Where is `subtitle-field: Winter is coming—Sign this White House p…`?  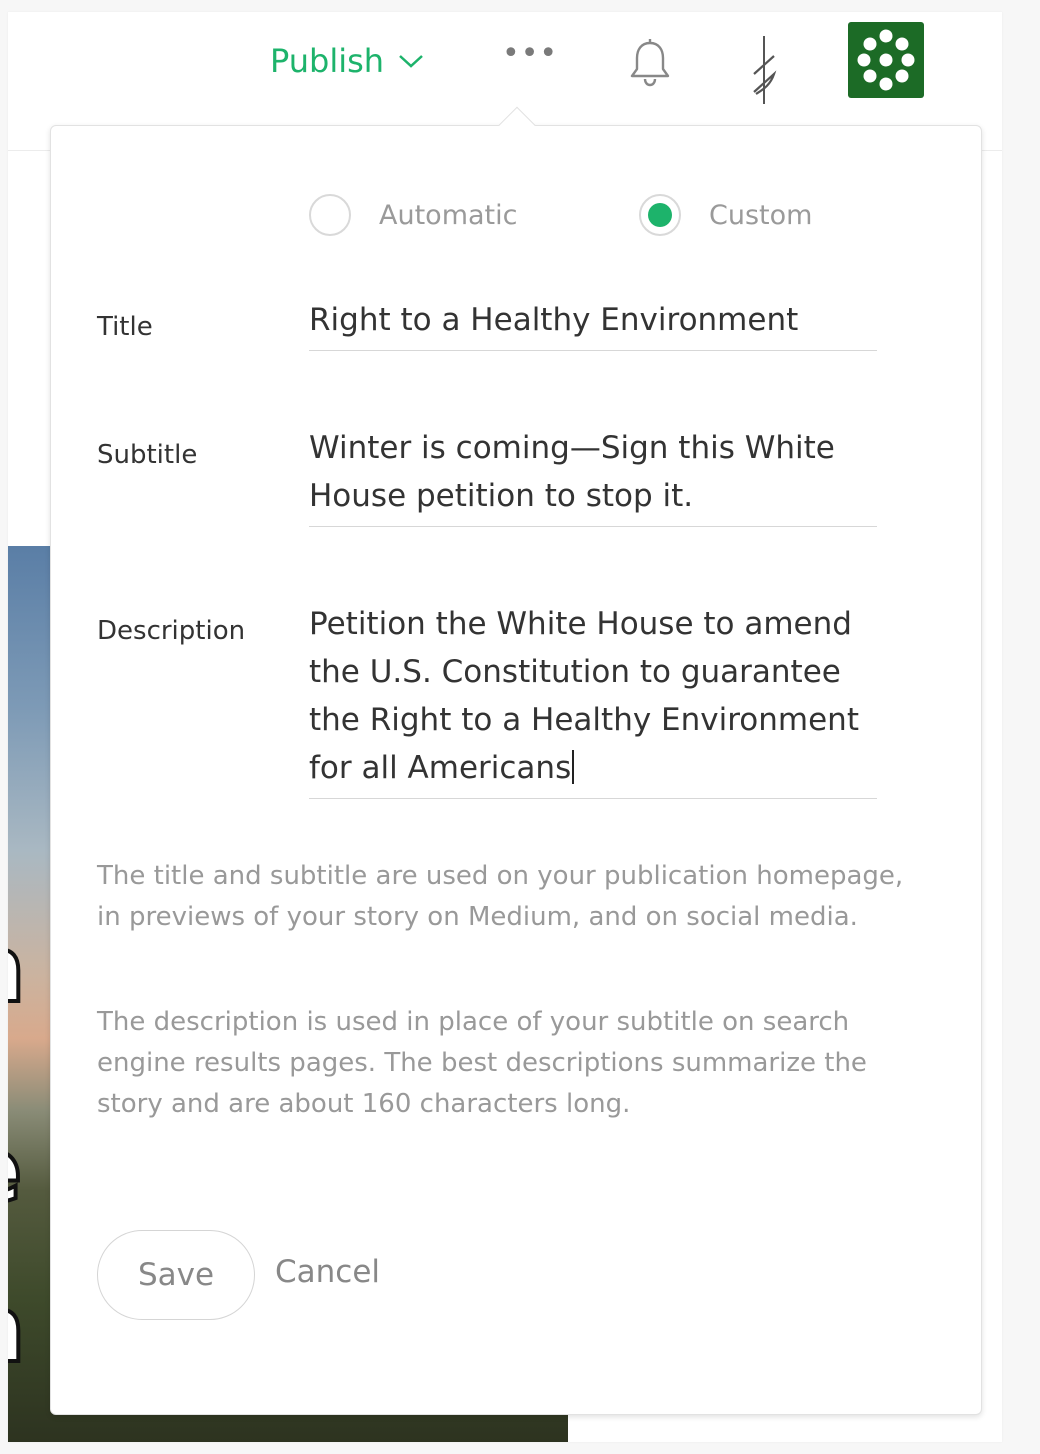
subtitle-field: Winter is coming—Sign this White House p… is located at coordinates (593, 475).